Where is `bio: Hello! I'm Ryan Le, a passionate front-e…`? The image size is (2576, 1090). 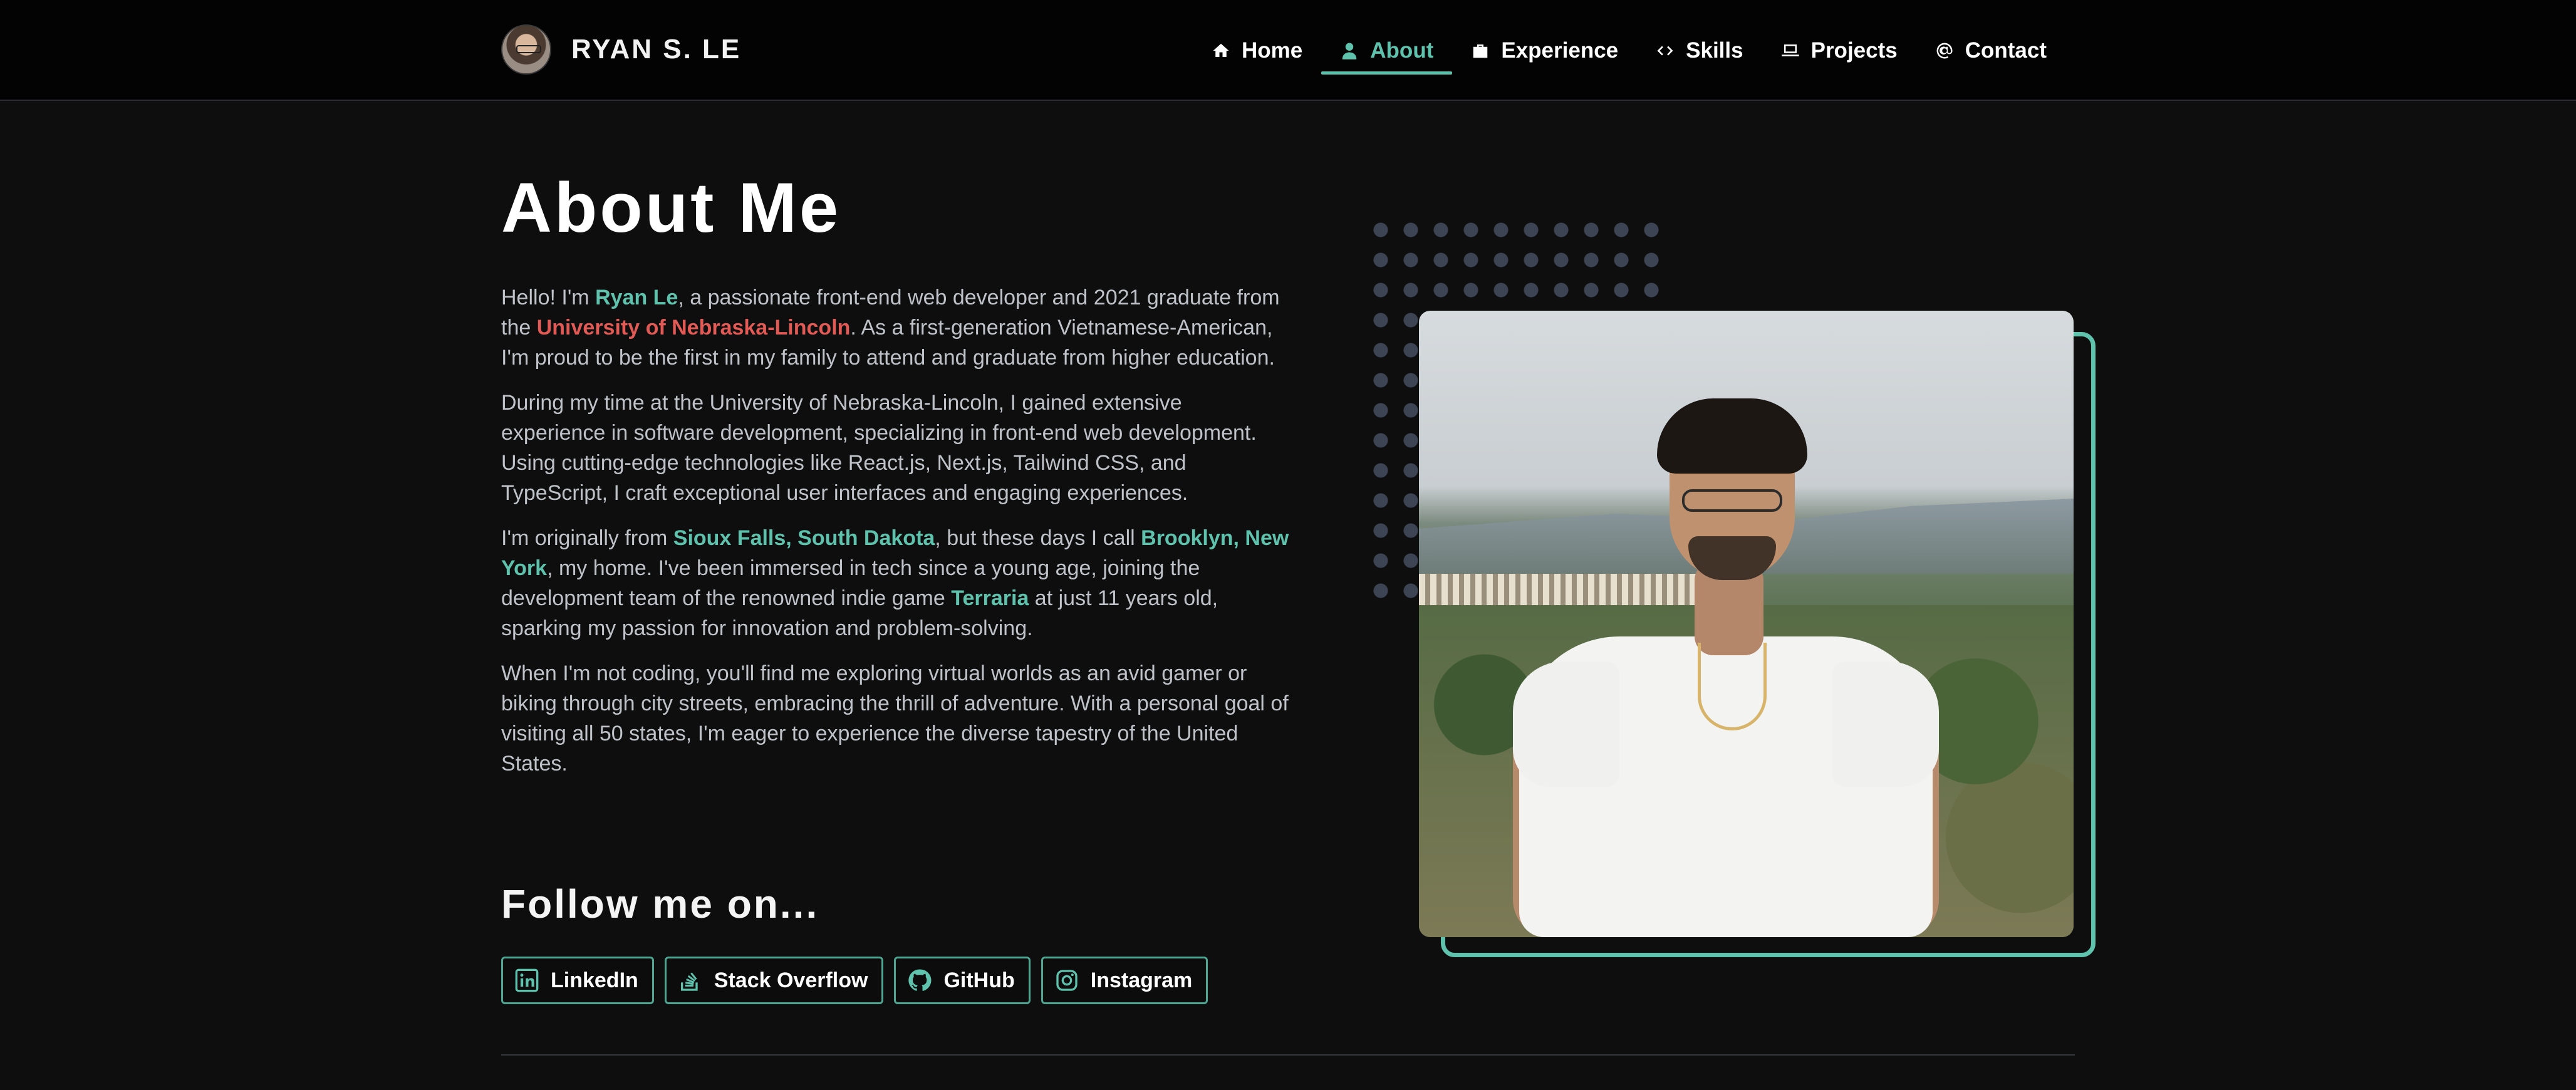
bio: Hello! I'm Ryan Le, a passionate front-e… is located at coordinates (896, 538).